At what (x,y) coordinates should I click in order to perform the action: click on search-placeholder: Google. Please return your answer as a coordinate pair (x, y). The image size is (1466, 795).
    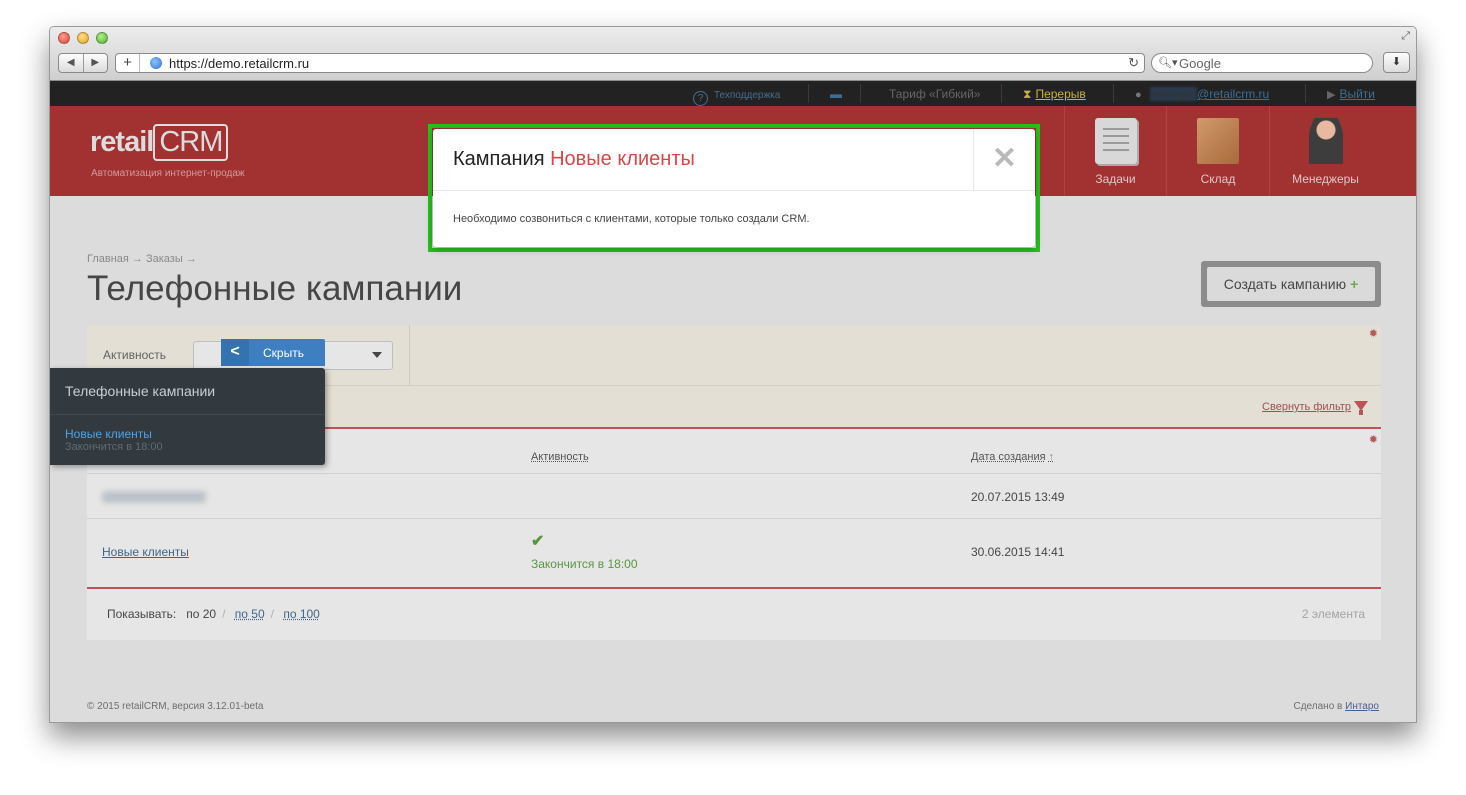
    Looking at the image, I should click on (1200, 63).